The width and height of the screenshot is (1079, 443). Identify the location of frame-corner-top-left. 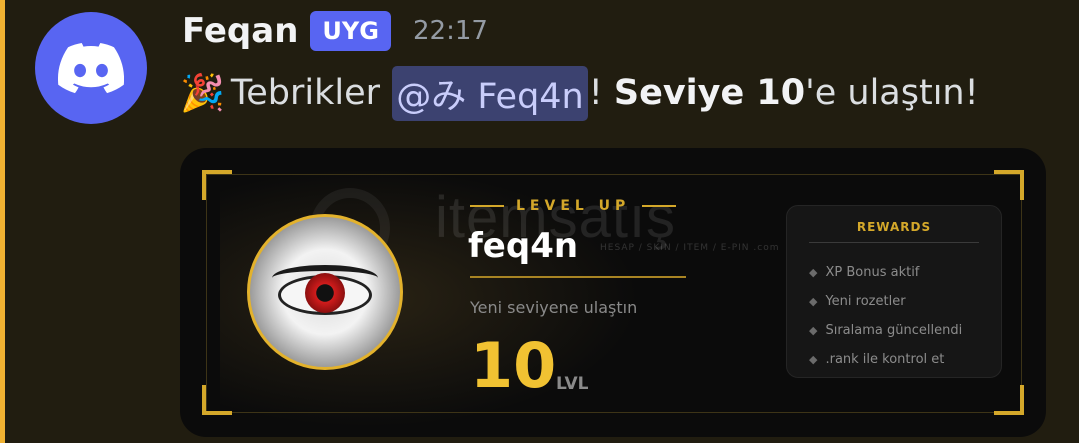
(217, 185).